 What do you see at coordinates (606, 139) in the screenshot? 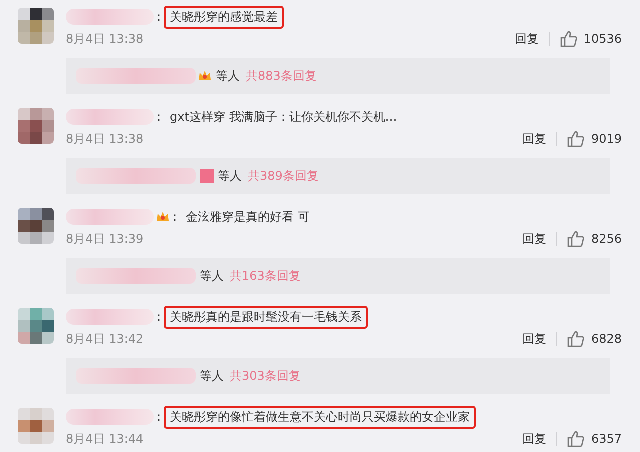
I see `like-count: 9019` at bounding box center [606, 139].